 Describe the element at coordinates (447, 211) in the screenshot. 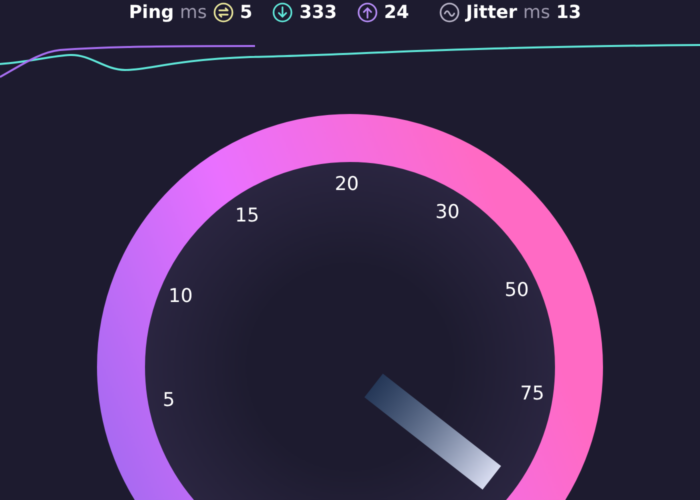

I see `scale-label: 30` at that location.